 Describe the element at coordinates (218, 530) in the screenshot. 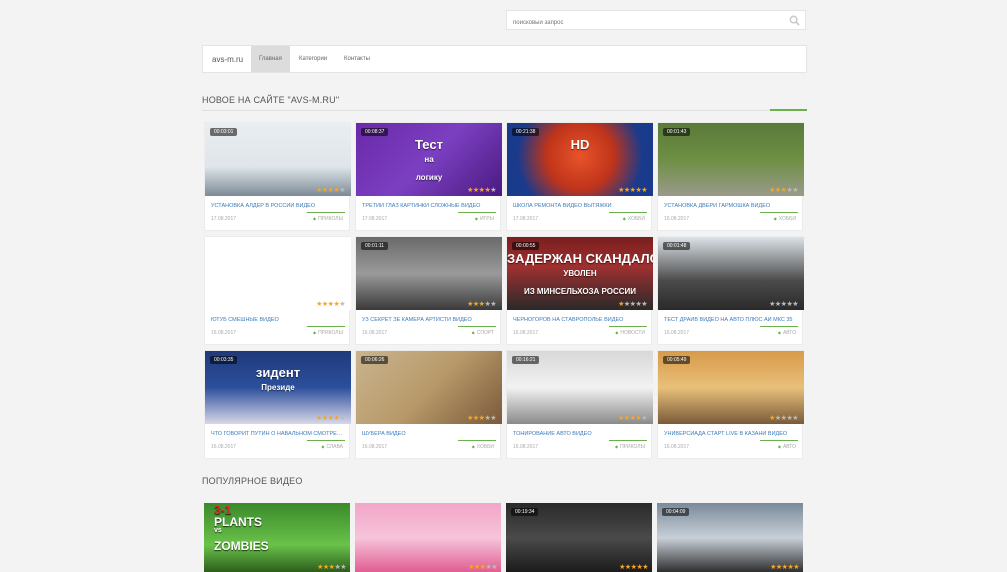

I see `thumbnail-caption: vs` at that location.